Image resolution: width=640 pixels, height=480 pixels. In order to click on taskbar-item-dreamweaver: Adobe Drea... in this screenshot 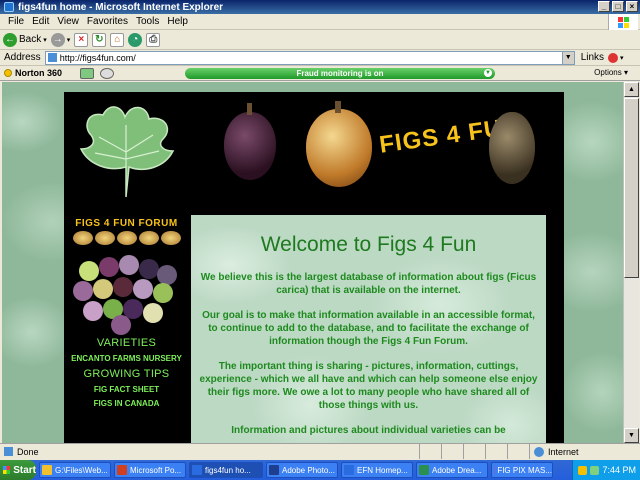, I will do `click(452, 470)`.